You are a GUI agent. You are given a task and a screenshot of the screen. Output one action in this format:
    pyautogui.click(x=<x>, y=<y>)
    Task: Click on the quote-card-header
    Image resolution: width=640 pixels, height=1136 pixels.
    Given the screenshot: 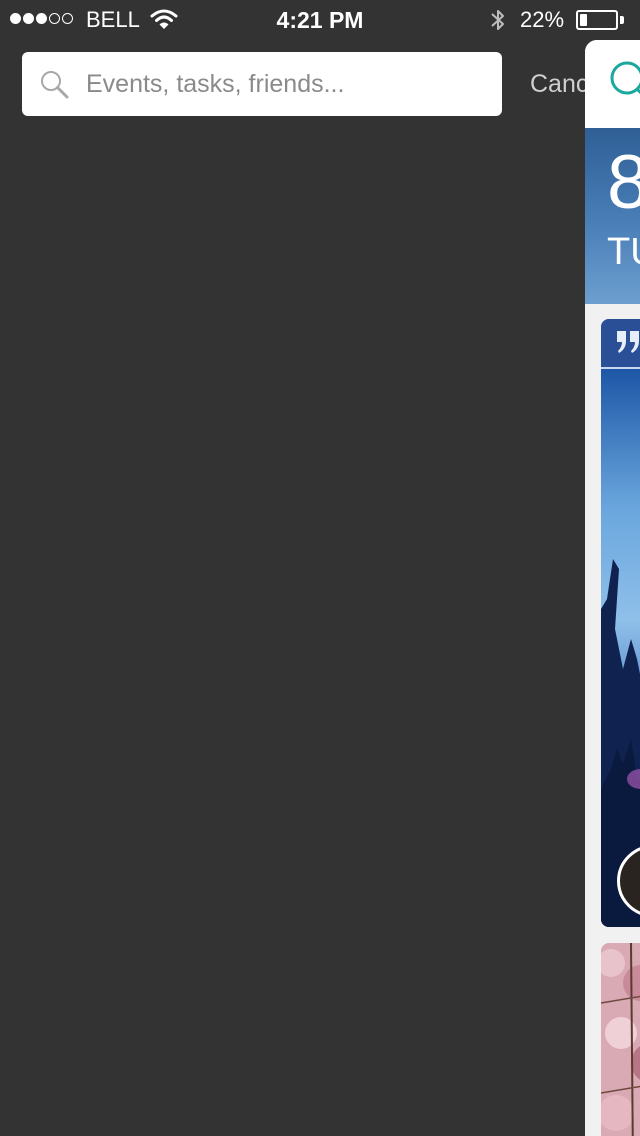 What is the action you would take?
    pyautogui.click(x=620, y=344)
    